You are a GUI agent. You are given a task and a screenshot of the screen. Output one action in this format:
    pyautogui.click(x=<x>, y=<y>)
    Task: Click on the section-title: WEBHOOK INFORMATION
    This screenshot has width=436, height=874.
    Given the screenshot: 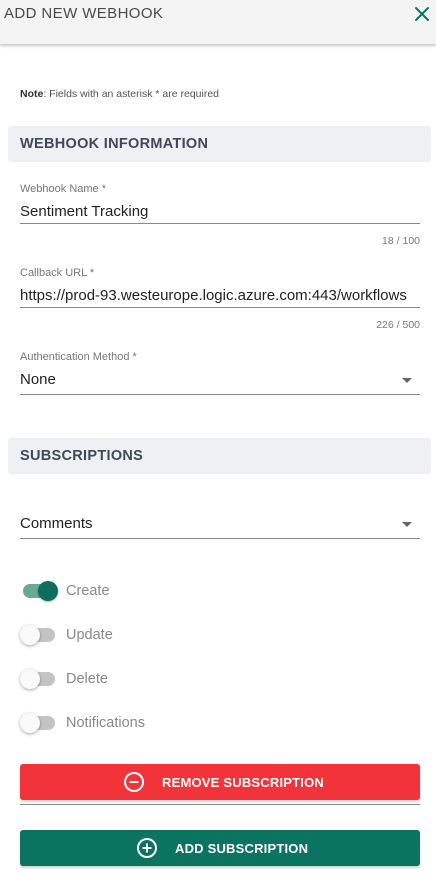 What is the action you would take?
    pyautogui.click(x=114, y=144)
    